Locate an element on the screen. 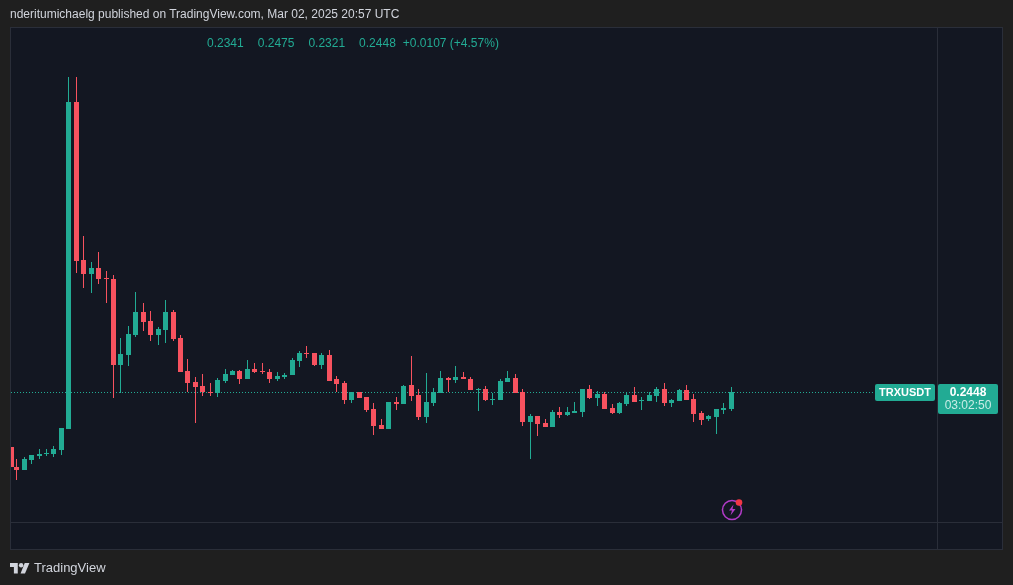 The height and width of the screenshot is (585, 1013). ohlc-value: 0.2475 is located at coordinates (276, 43).